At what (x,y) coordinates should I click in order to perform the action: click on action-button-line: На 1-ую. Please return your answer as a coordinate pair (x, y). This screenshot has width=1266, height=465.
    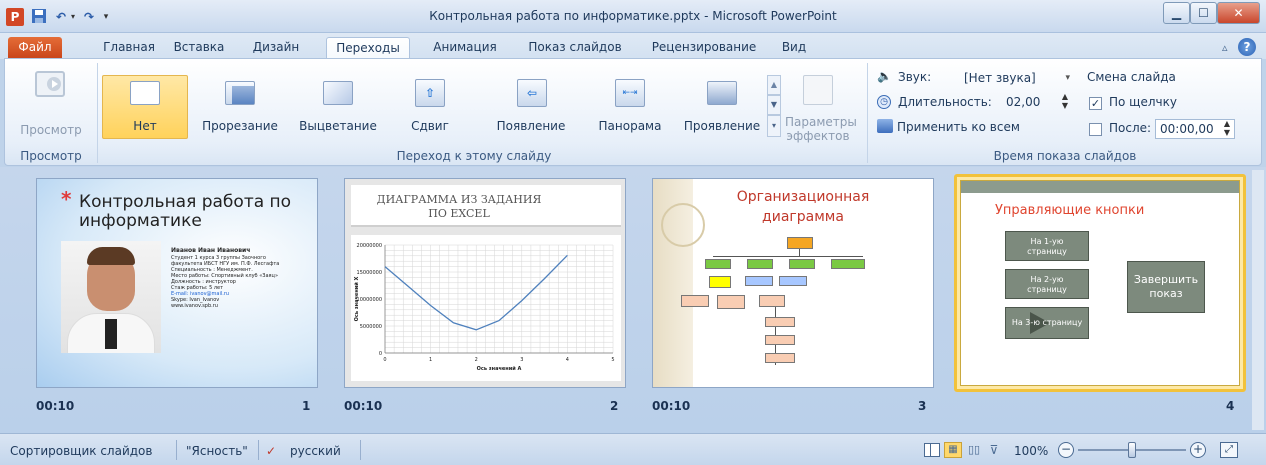
    Looking at the image, I should click on (1047, 241).